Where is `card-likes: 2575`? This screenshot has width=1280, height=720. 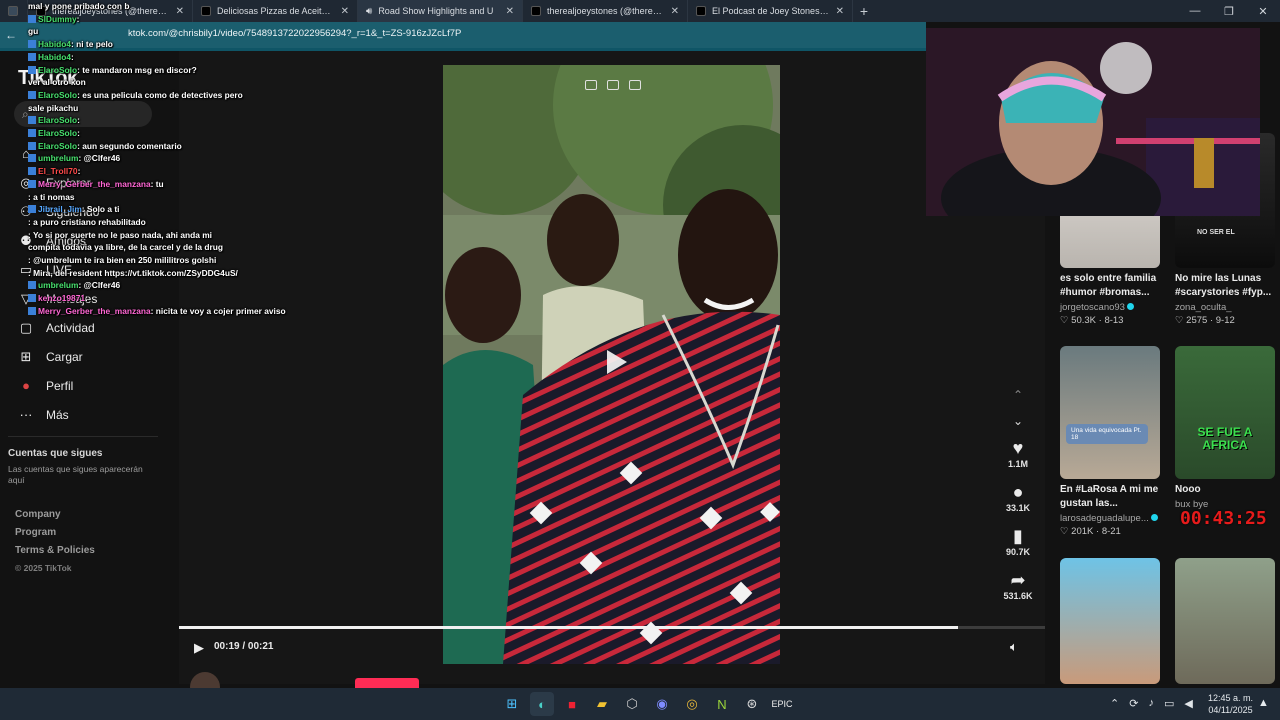 card-likes: 2575 is located at coordinates (1197, 320).